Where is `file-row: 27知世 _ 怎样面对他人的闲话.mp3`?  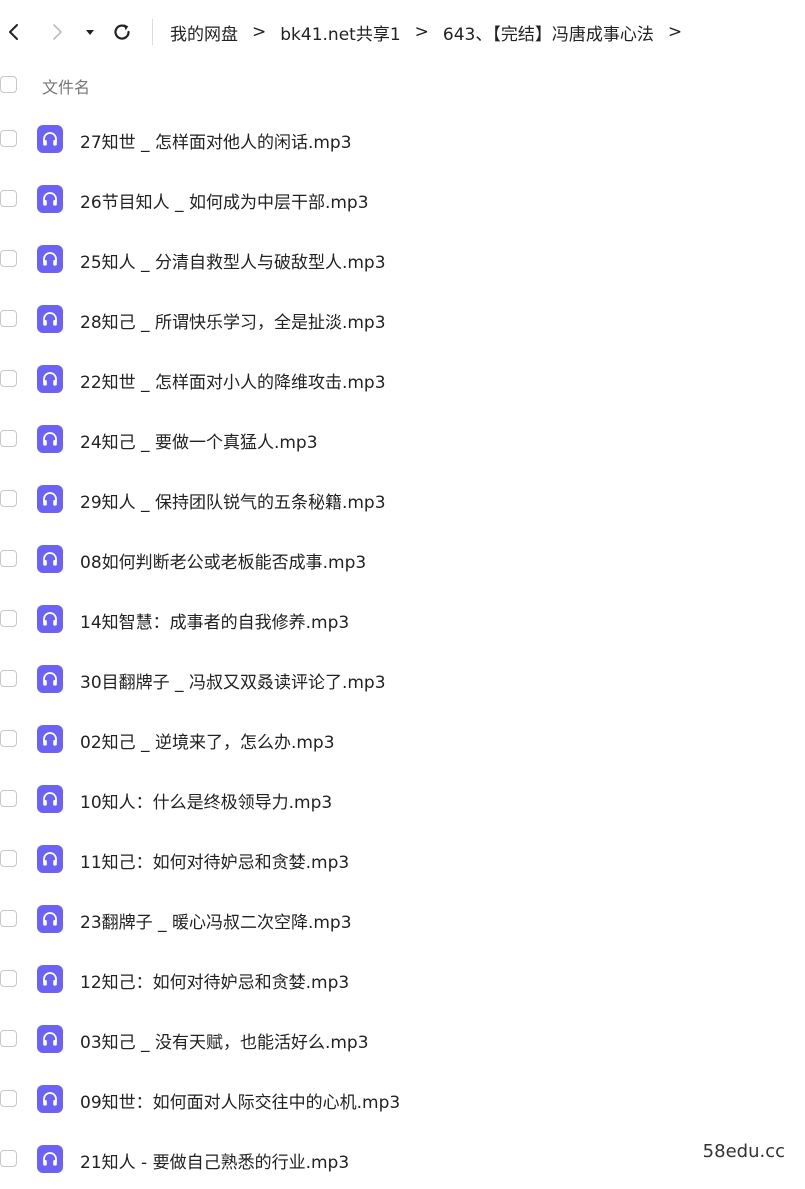 file-row: 27知世 _ 怎样面对他人的闲话.mp3 is located at coordinates (402, 139).